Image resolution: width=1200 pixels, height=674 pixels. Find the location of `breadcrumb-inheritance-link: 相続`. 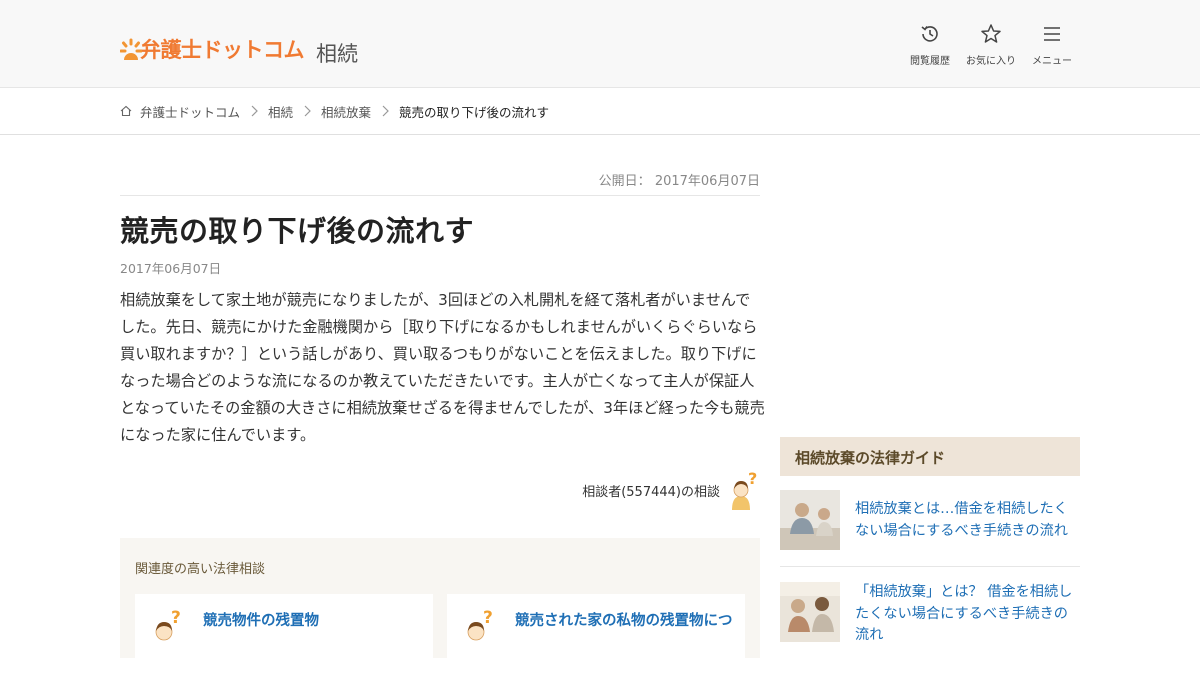

breadcrumb-inheritance-link: 相続 is located at coordinates (280, 111).